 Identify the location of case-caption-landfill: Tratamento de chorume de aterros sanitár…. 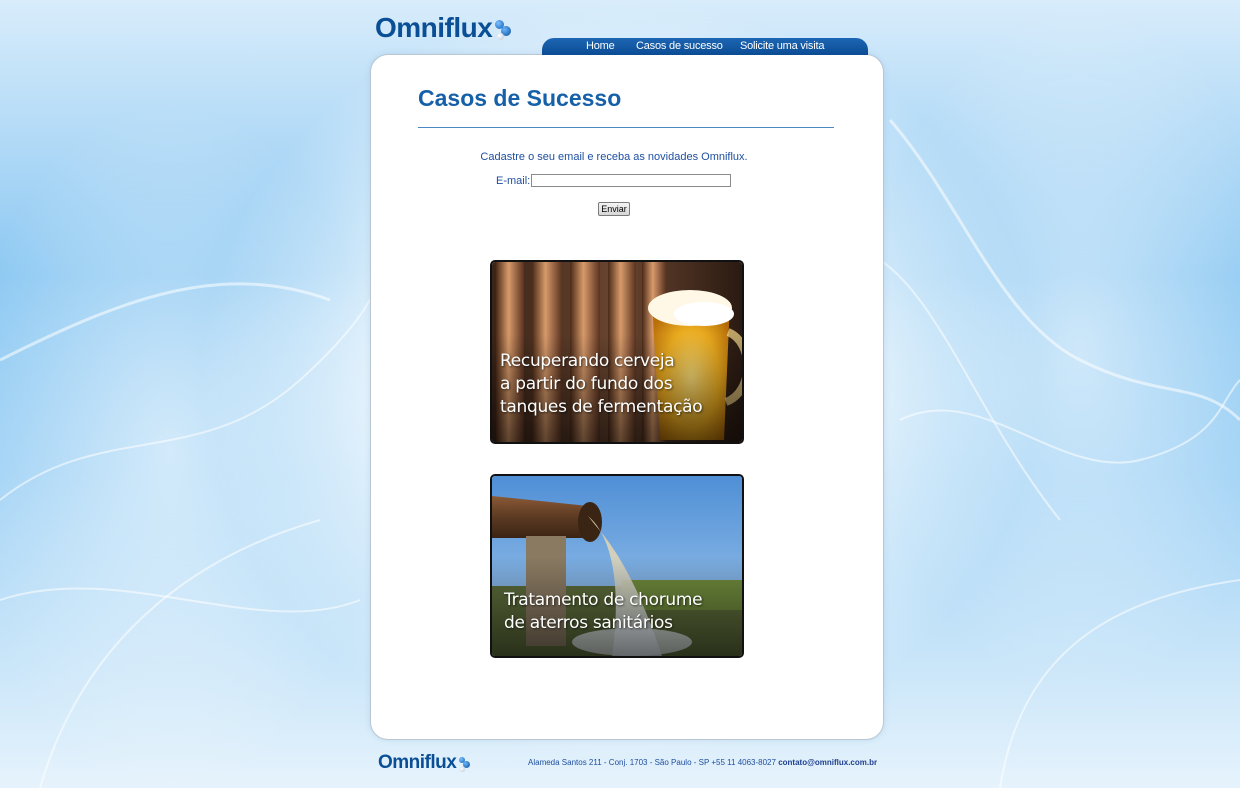
(603, 611).